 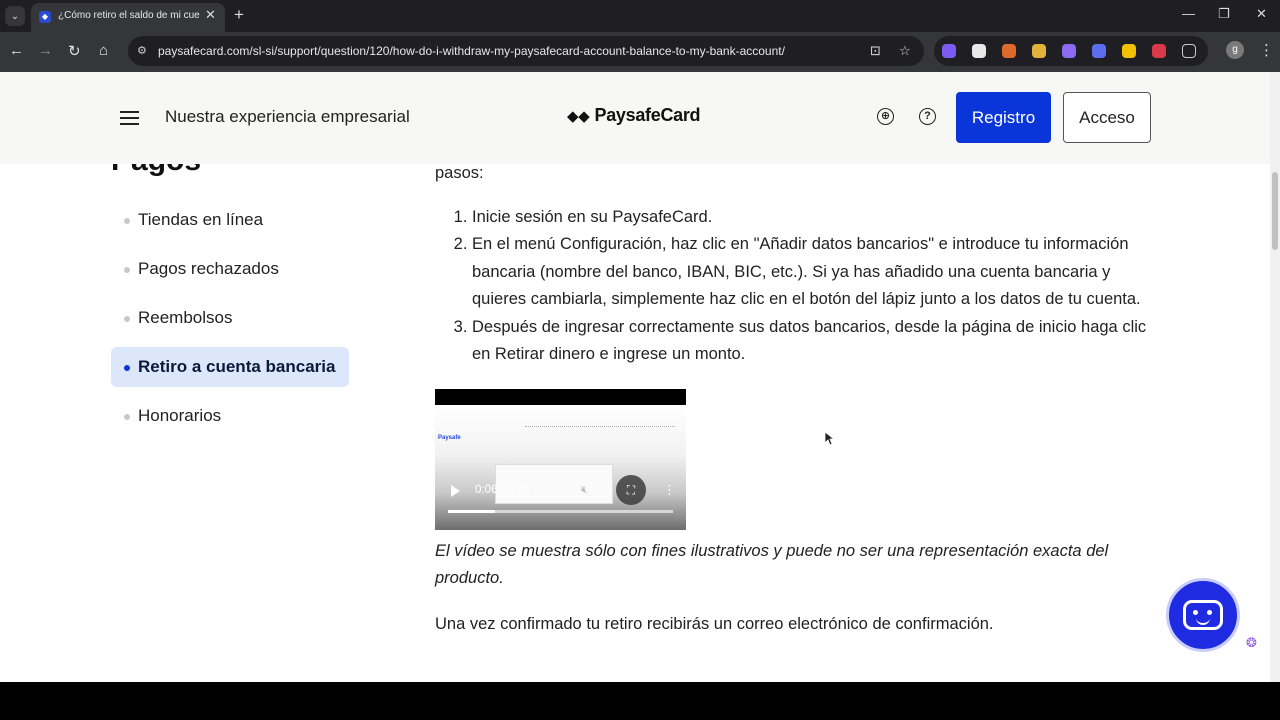 What do you see at coordinates (455, 490) in the screenshot?
I see `play-icon` at bounding box center [455, 490].